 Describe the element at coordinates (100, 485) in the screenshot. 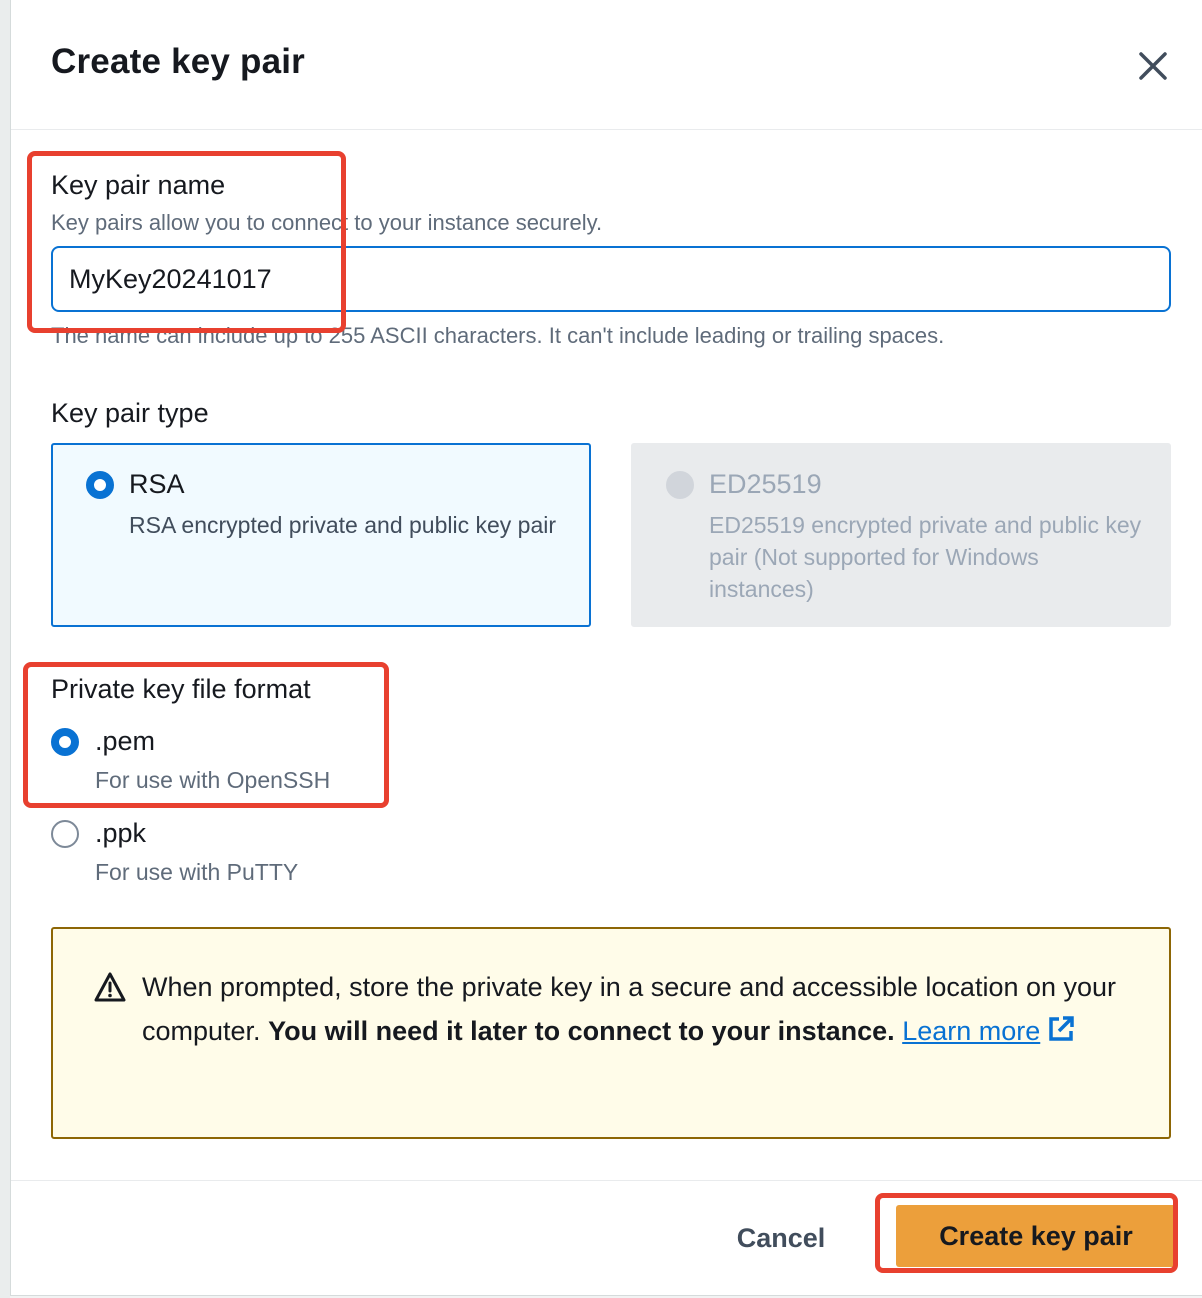

I see `rsa-radio` at that location.